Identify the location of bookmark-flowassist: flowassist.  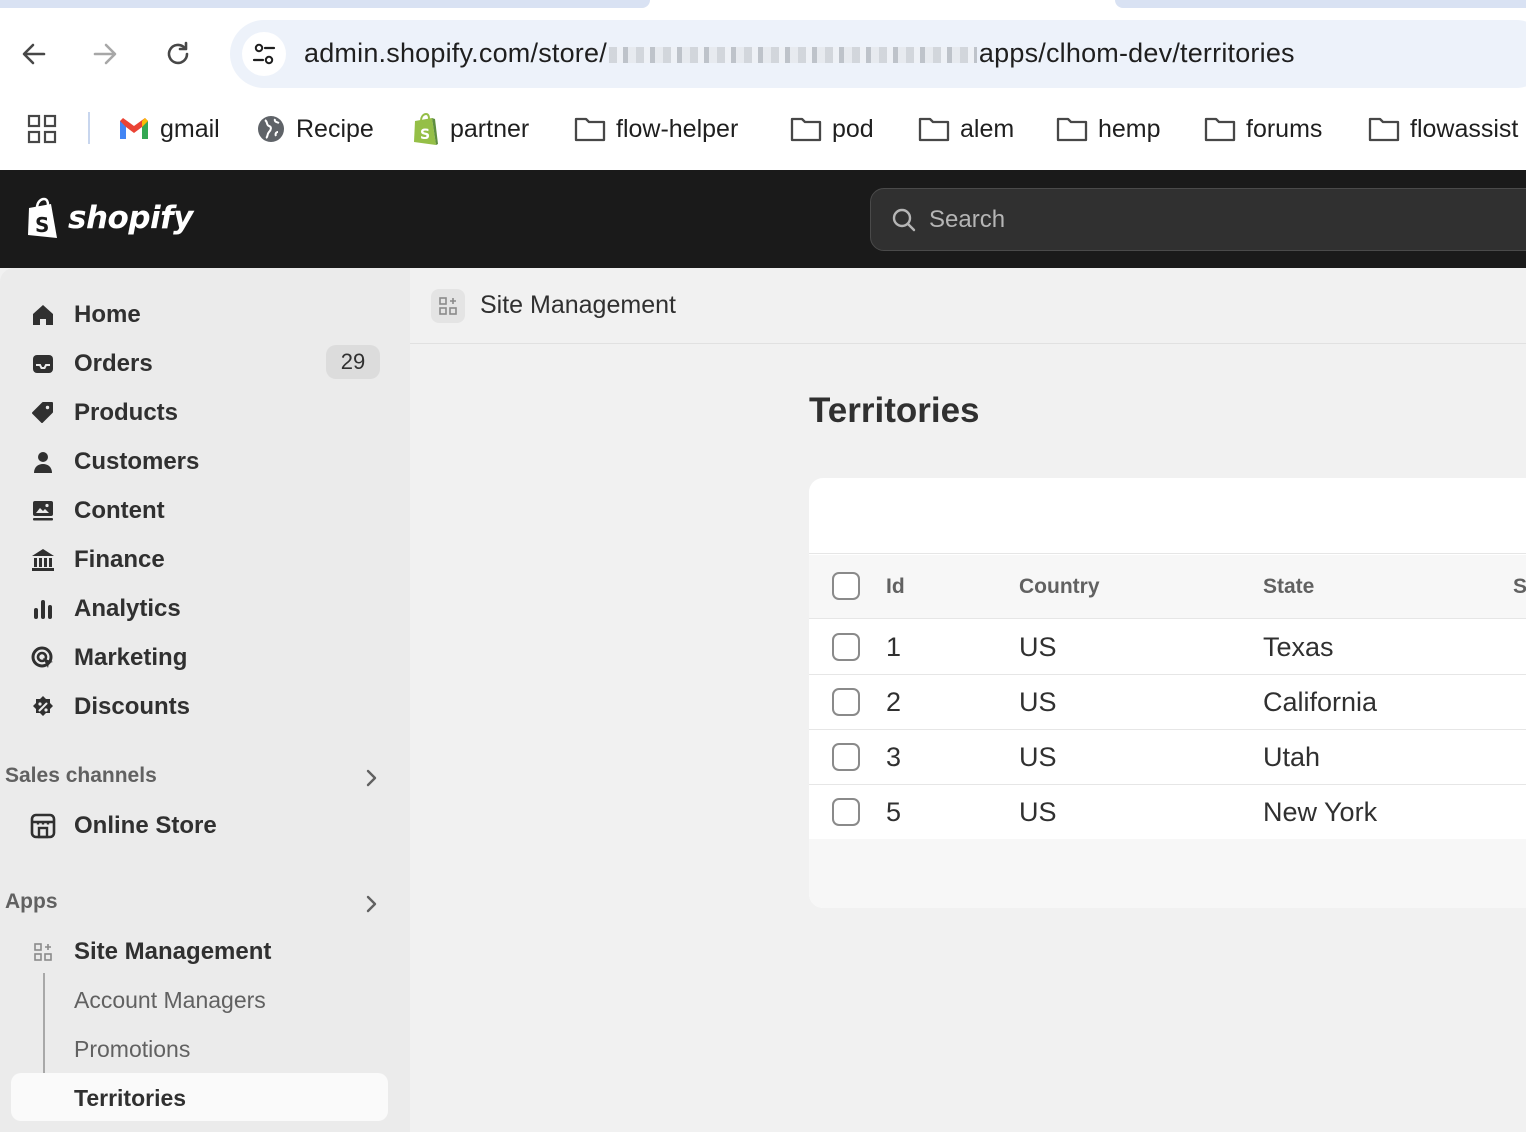
(1443, 129).